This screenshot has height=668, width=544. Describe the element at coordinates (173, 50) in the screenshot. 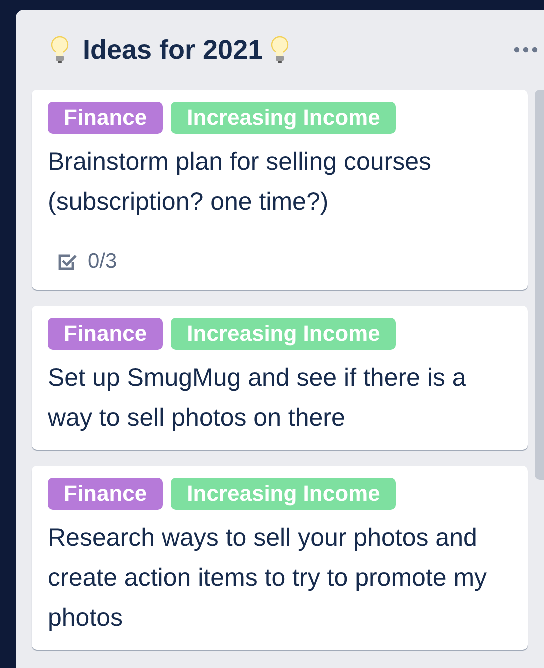

I see `list-title: Ideas for 2021` at that location.